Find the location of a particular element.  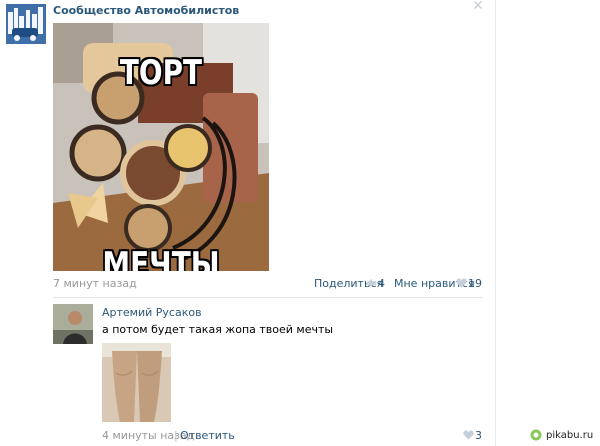

commenter-avatar is located at coordinates (73, 324).